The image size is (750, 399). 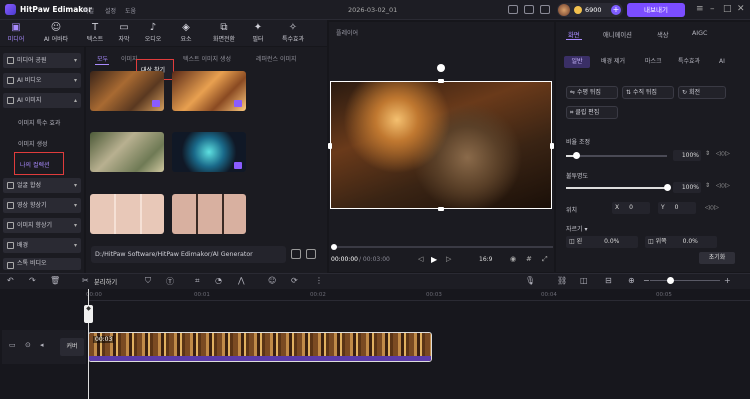 I want to click on minimize-icon: –, so click(x=712, y=9).